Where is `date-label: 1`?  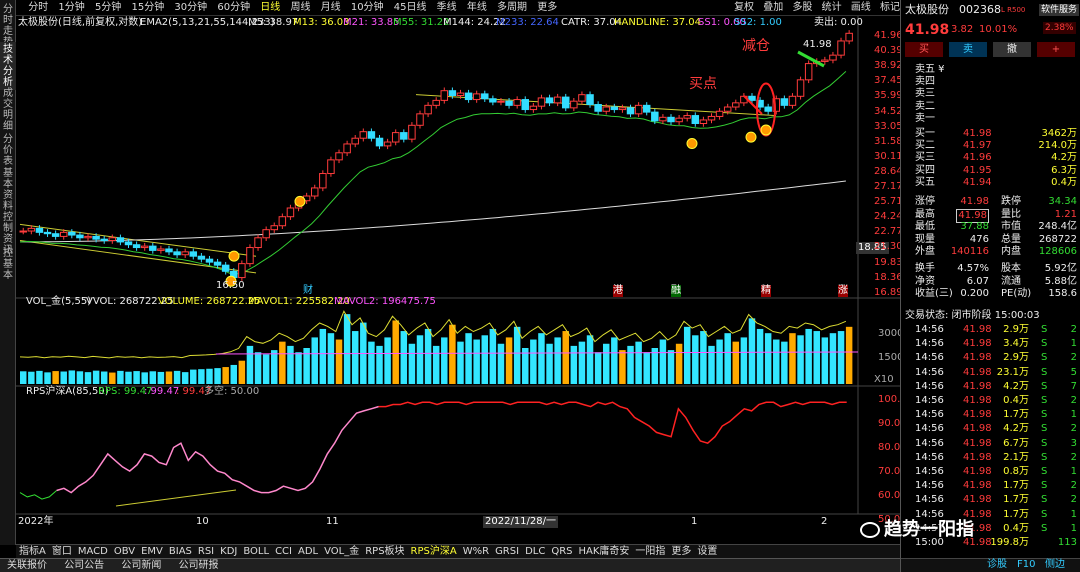 date-label: 1 is located at coordinates (694, 521).